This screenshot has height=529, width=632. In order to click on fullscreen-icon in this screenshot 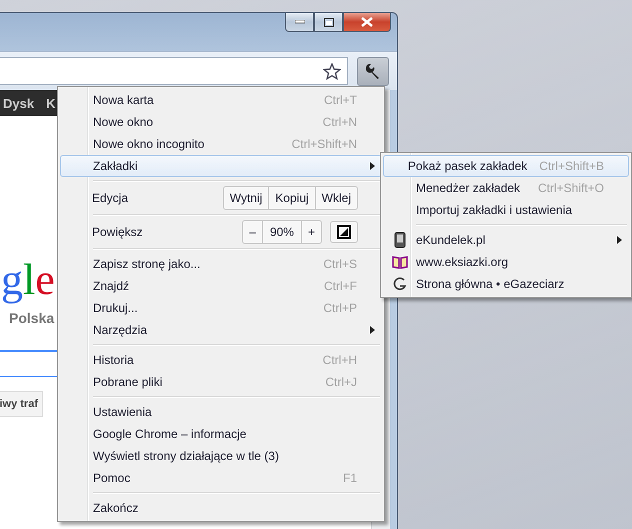, I will do `click(344, 232)`.